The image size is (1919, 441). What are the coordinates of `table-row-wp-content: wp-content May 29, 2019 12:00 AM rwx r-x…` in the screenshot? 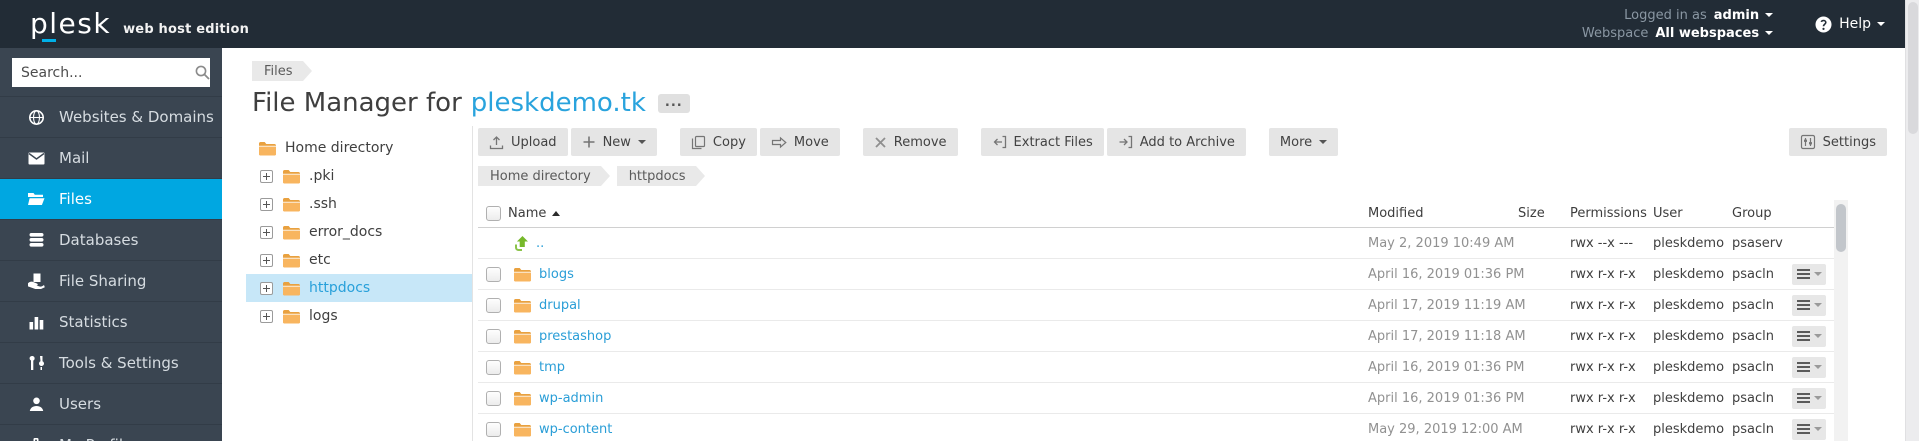 It's located at (1156, 427).